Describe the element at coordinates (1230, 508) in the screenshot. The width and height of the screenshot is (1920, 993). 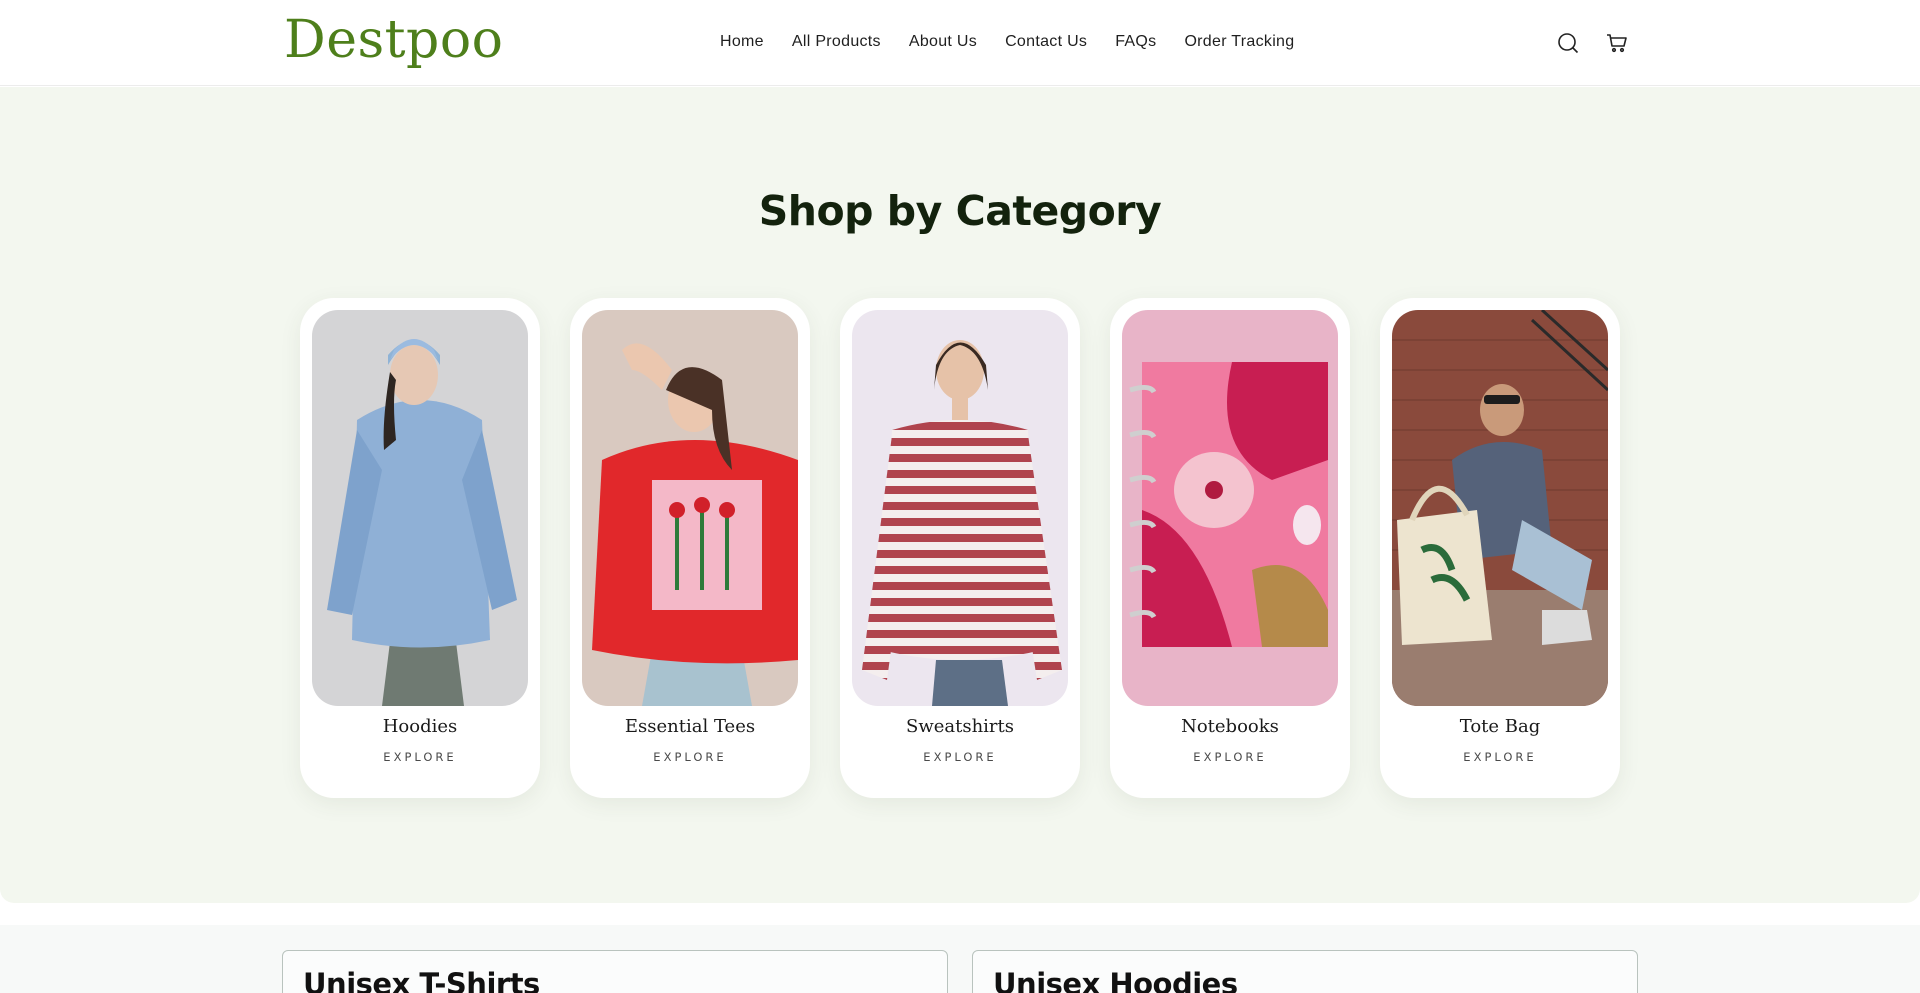
I see `notebooks-image` at that location.